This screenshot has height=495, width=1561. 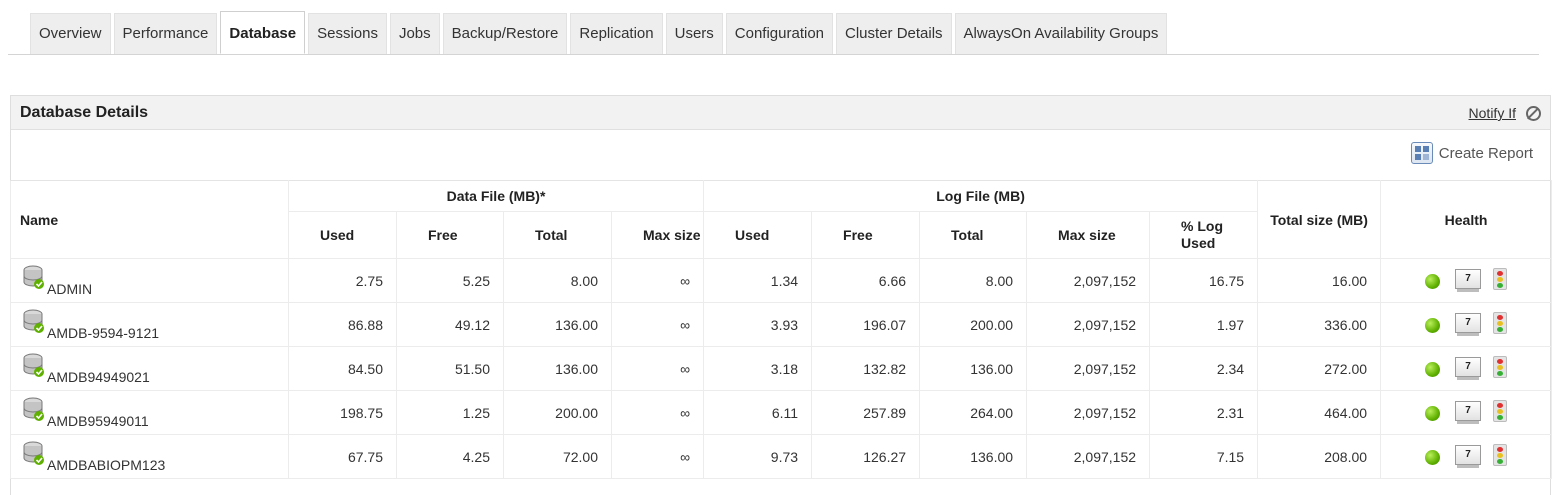 What do you see at coordinates (758, 412) in the screenshot?
I see `cell-l-used: 6.11` at bounding box center [758, 412].